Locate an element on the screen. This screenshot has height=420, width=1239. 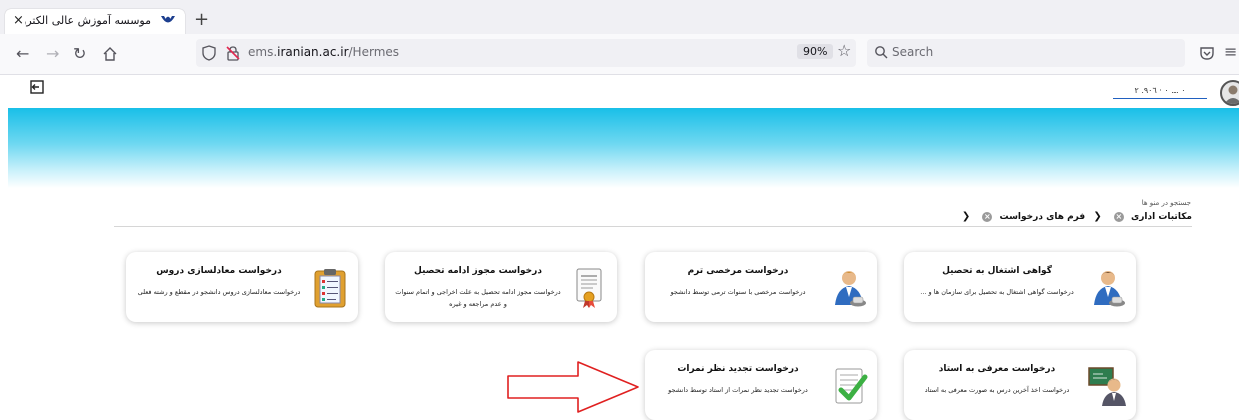
card-title: درخواست تجدید نظر نمرات is located at coordinates (738, 369).